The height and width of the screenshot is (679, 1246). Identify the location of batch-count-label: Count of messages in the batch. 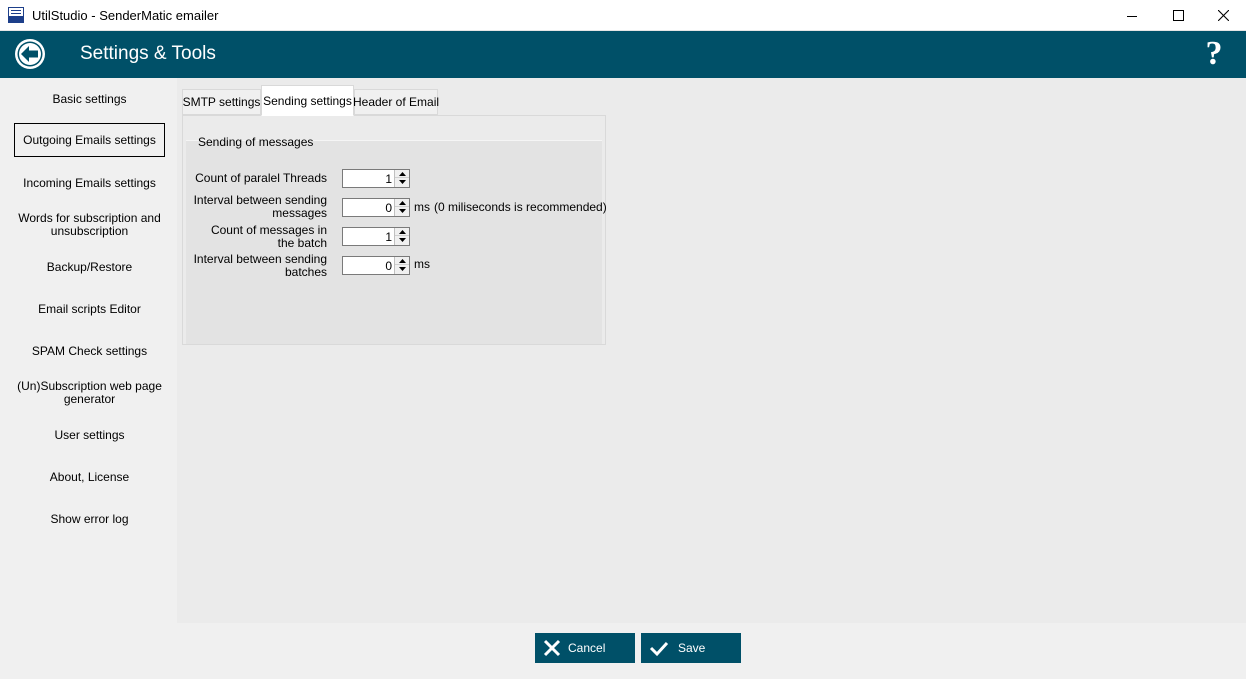
(268, 236).